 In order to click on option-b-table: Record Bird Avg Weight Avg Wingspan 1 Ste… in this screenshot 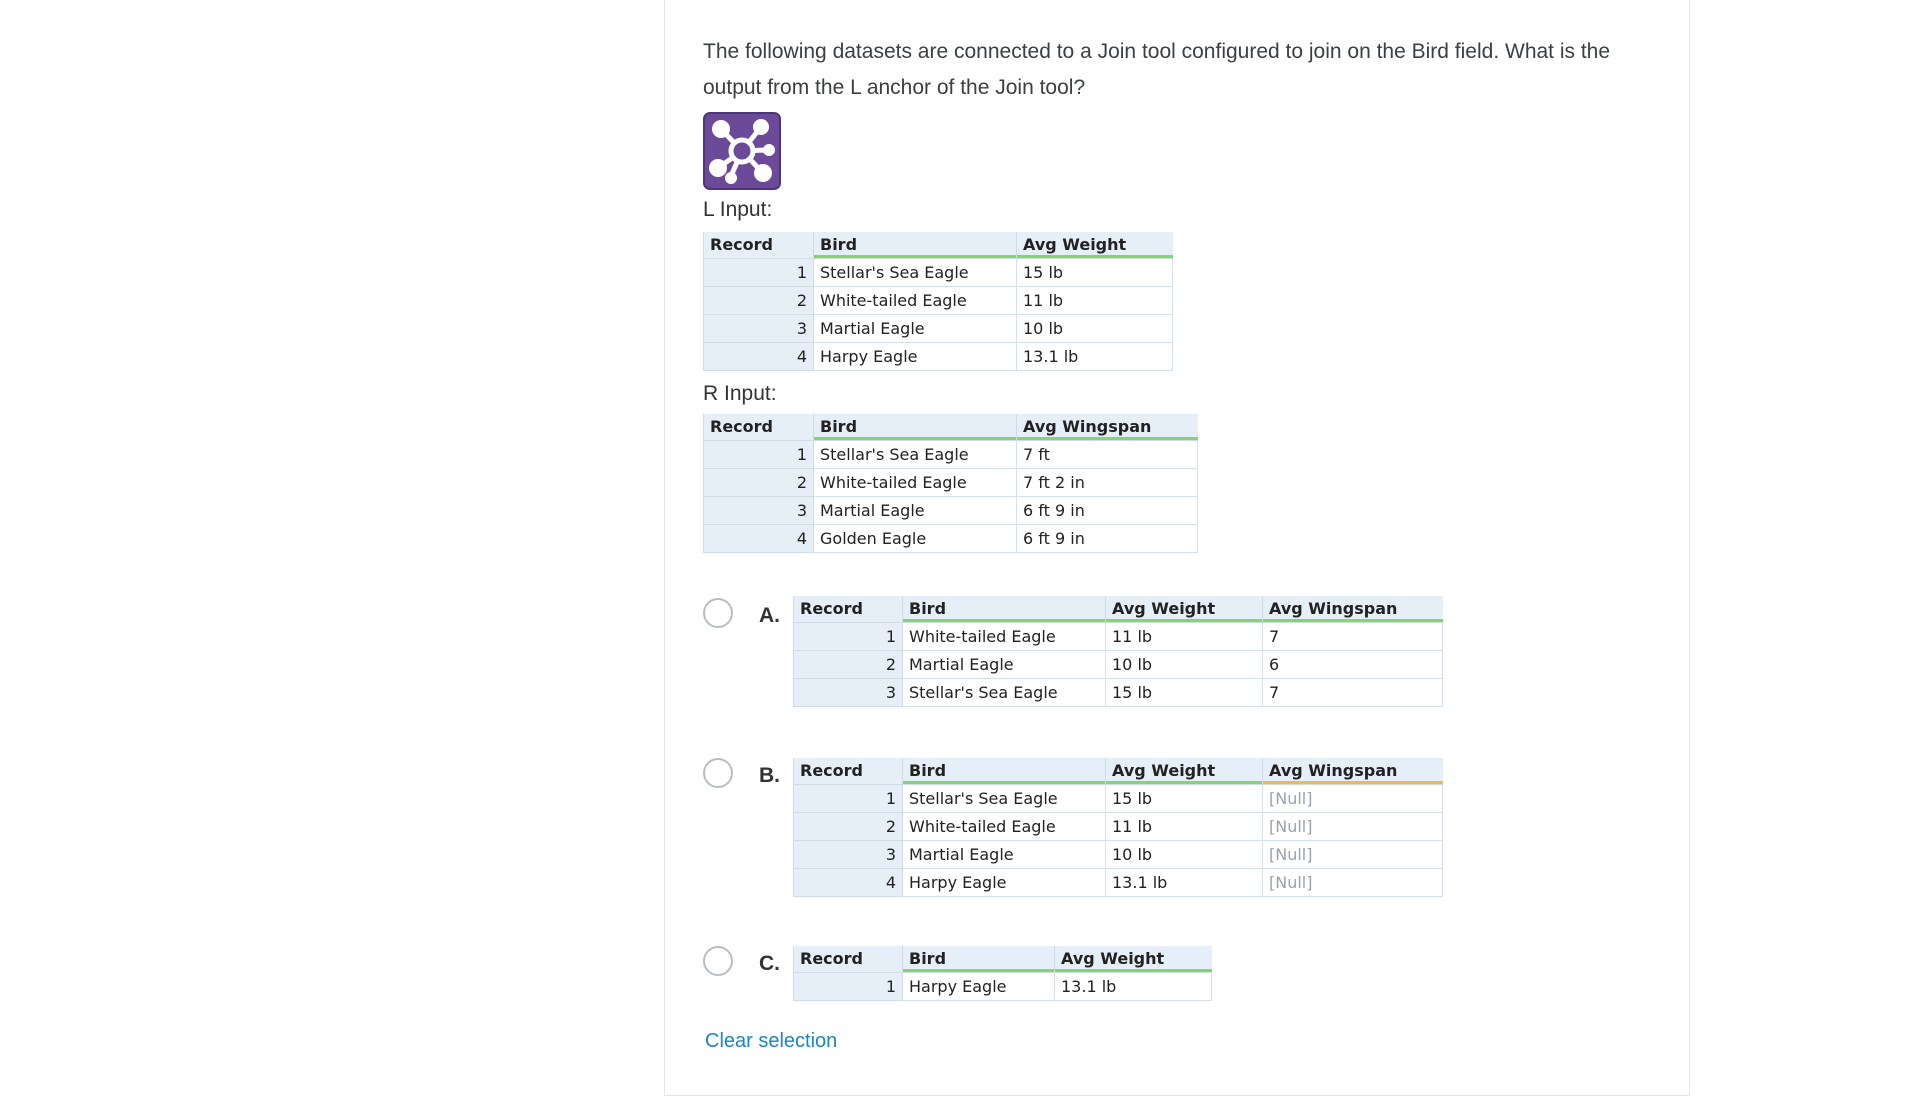, I will do `click(1118, 827)`.